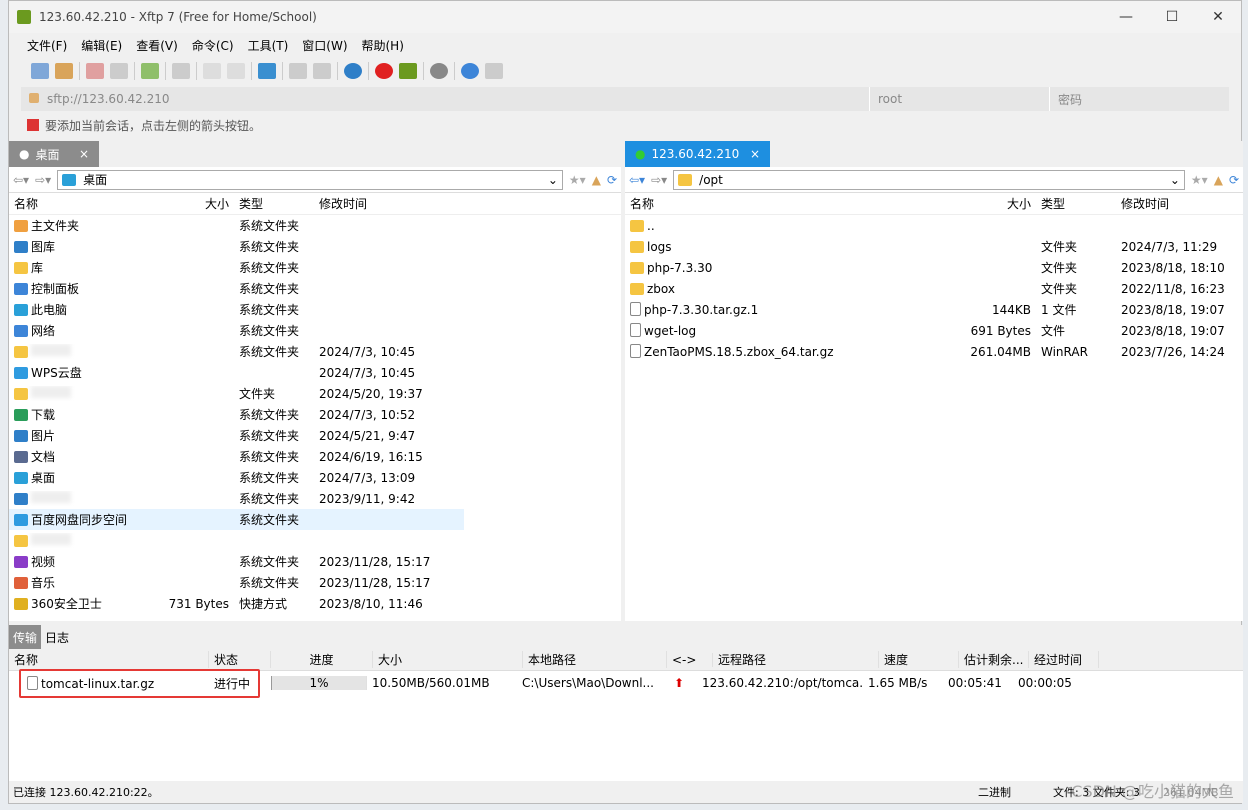 The height and width of the screenshot is (810, 1248). Describe the element at coordinates (1126, 17) in the screenshot. I see `minimize-button: —` at that location.